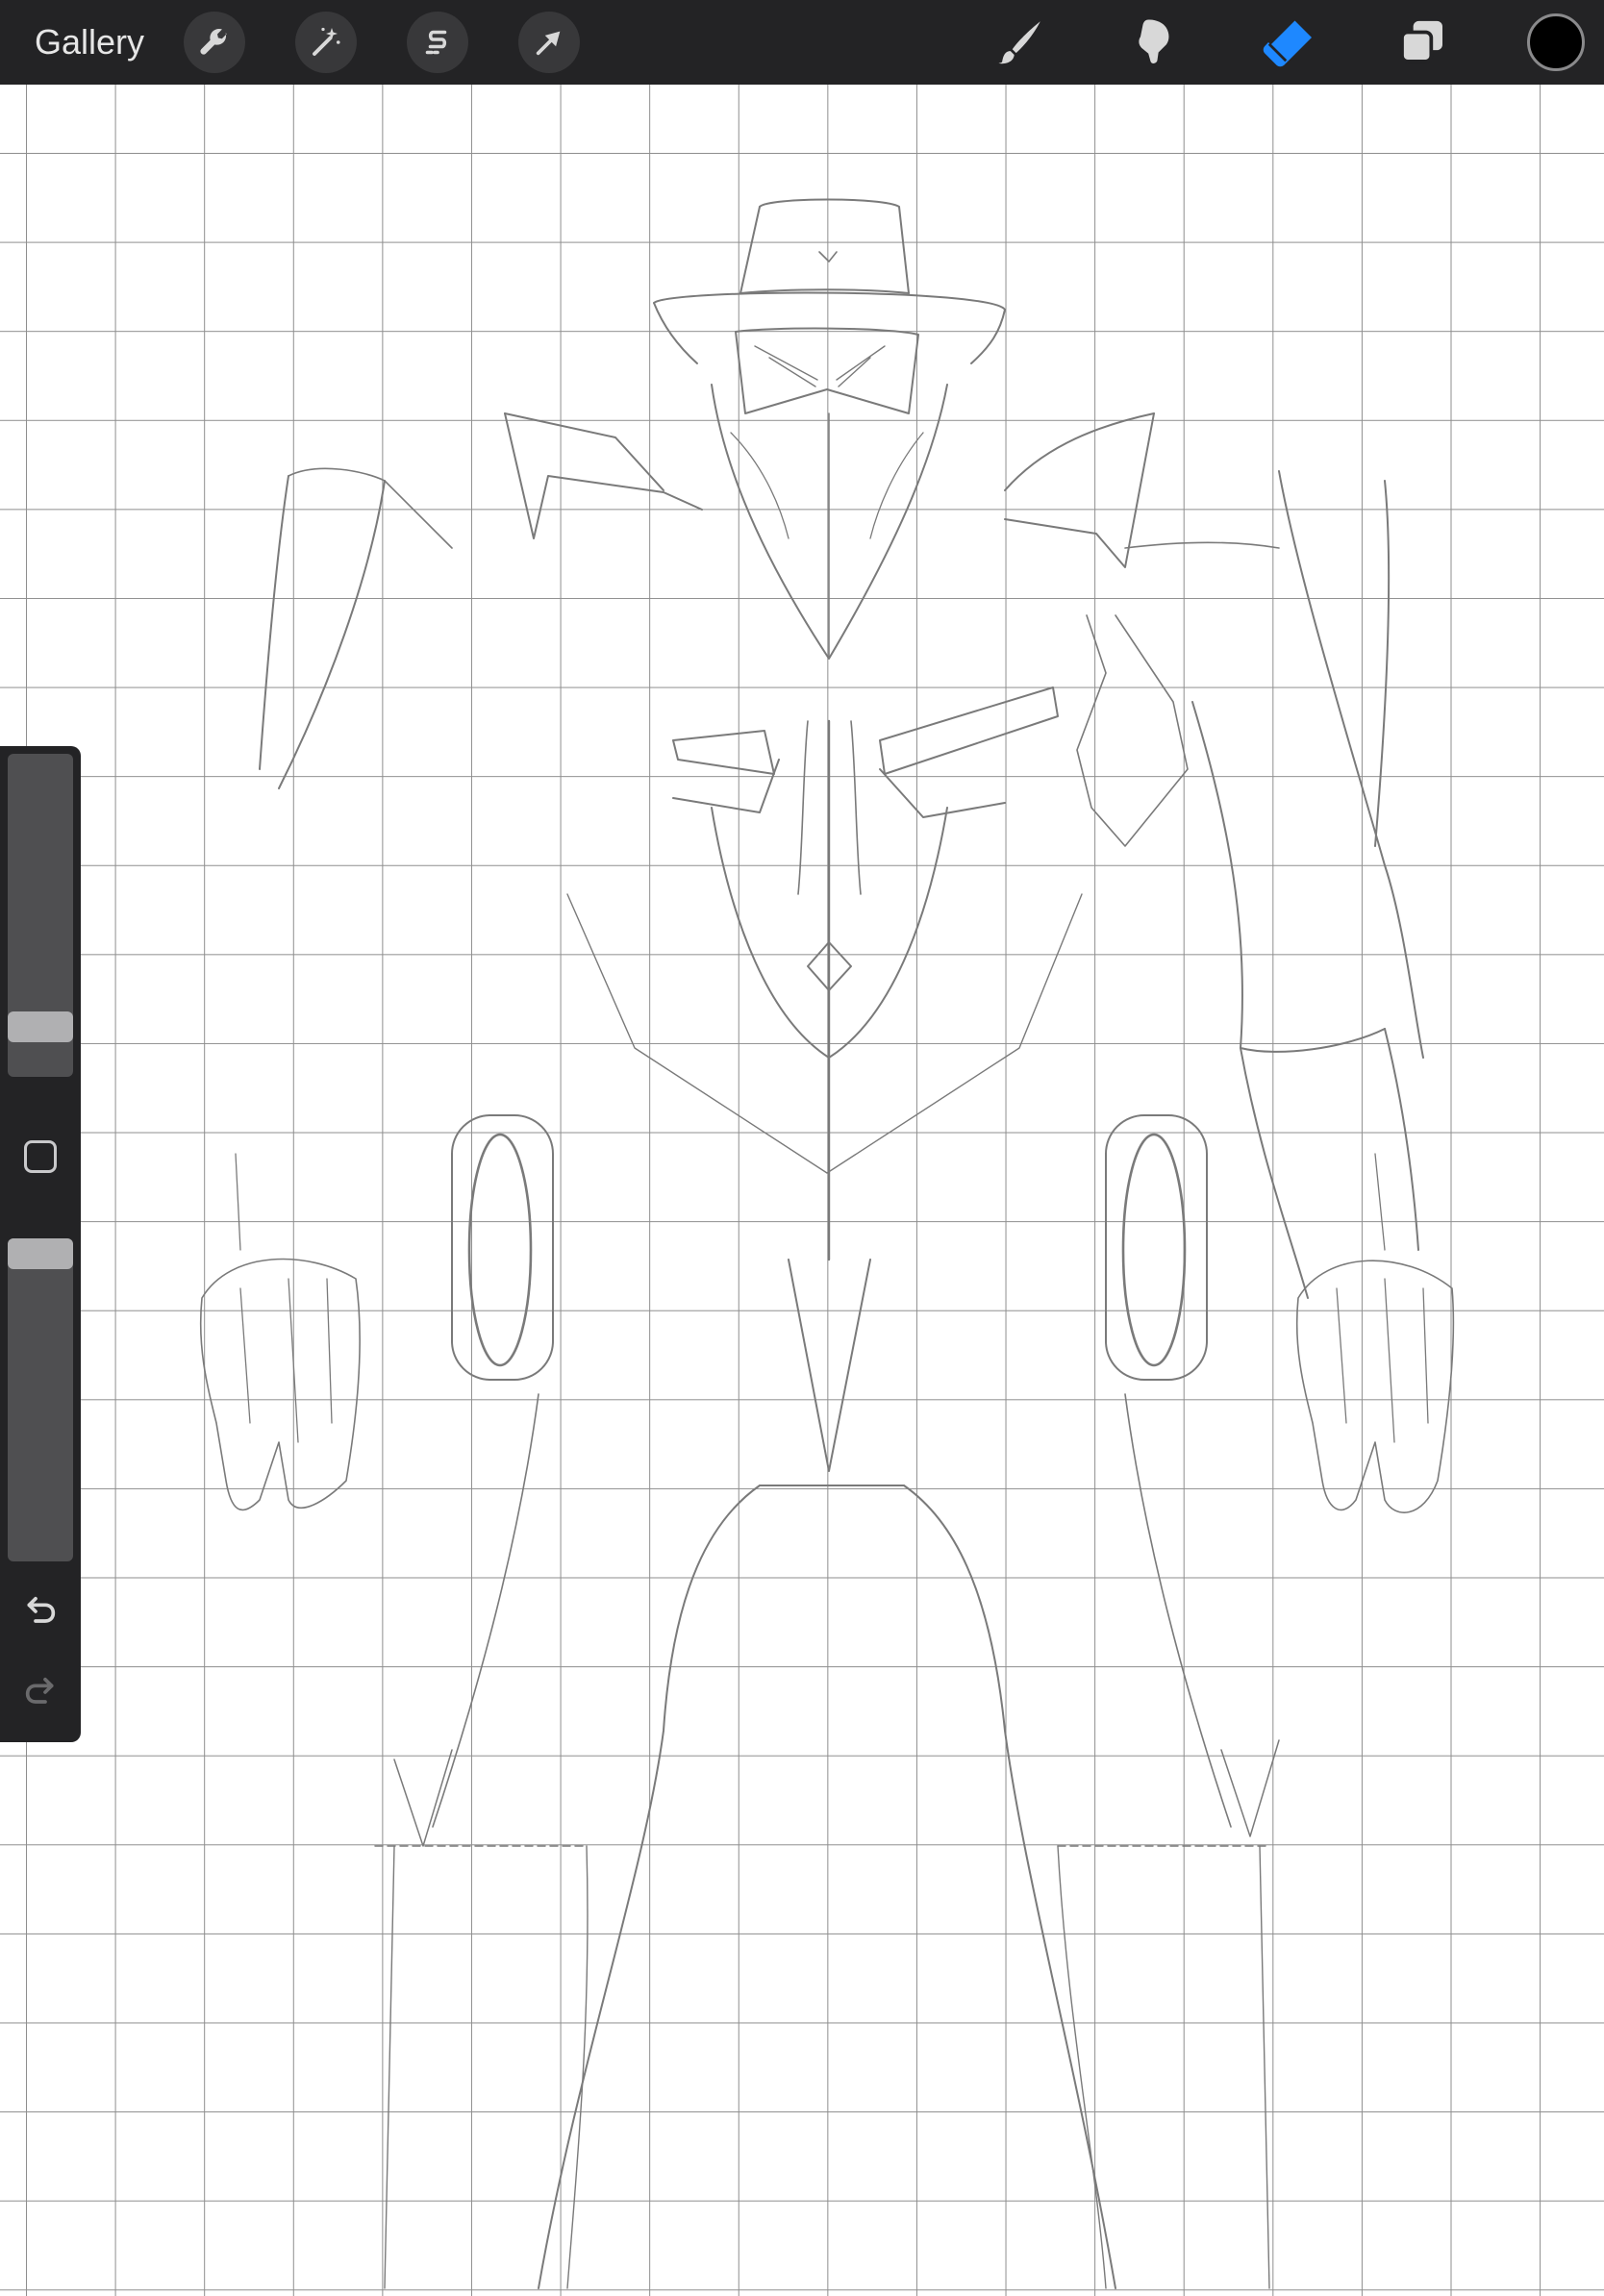 The height and width of the screenshot is (2296, 1604). What do you see at coordinates (802, 42) in the screenshot?
I see `top-toolbar: Gallery` at bounding box center [802, 42].